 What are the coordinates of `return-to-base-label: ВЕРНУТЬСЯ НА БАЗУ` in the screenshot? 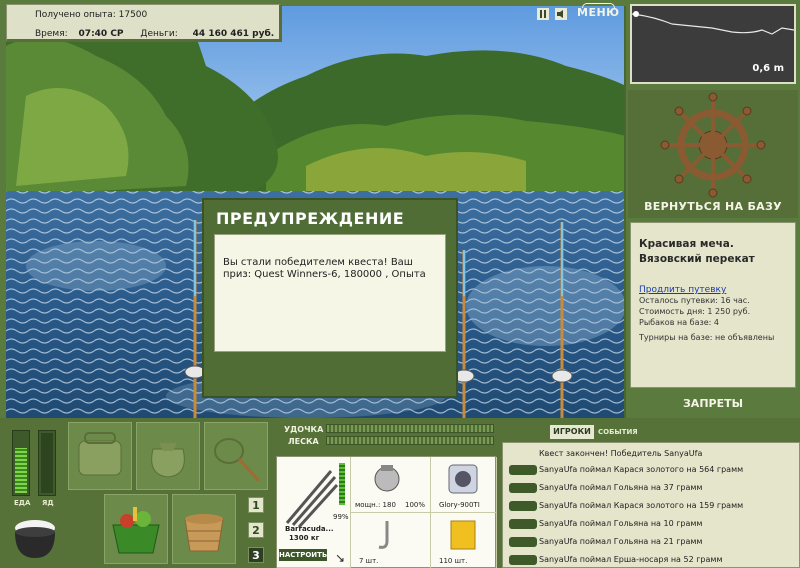 It's located at (713, 206).